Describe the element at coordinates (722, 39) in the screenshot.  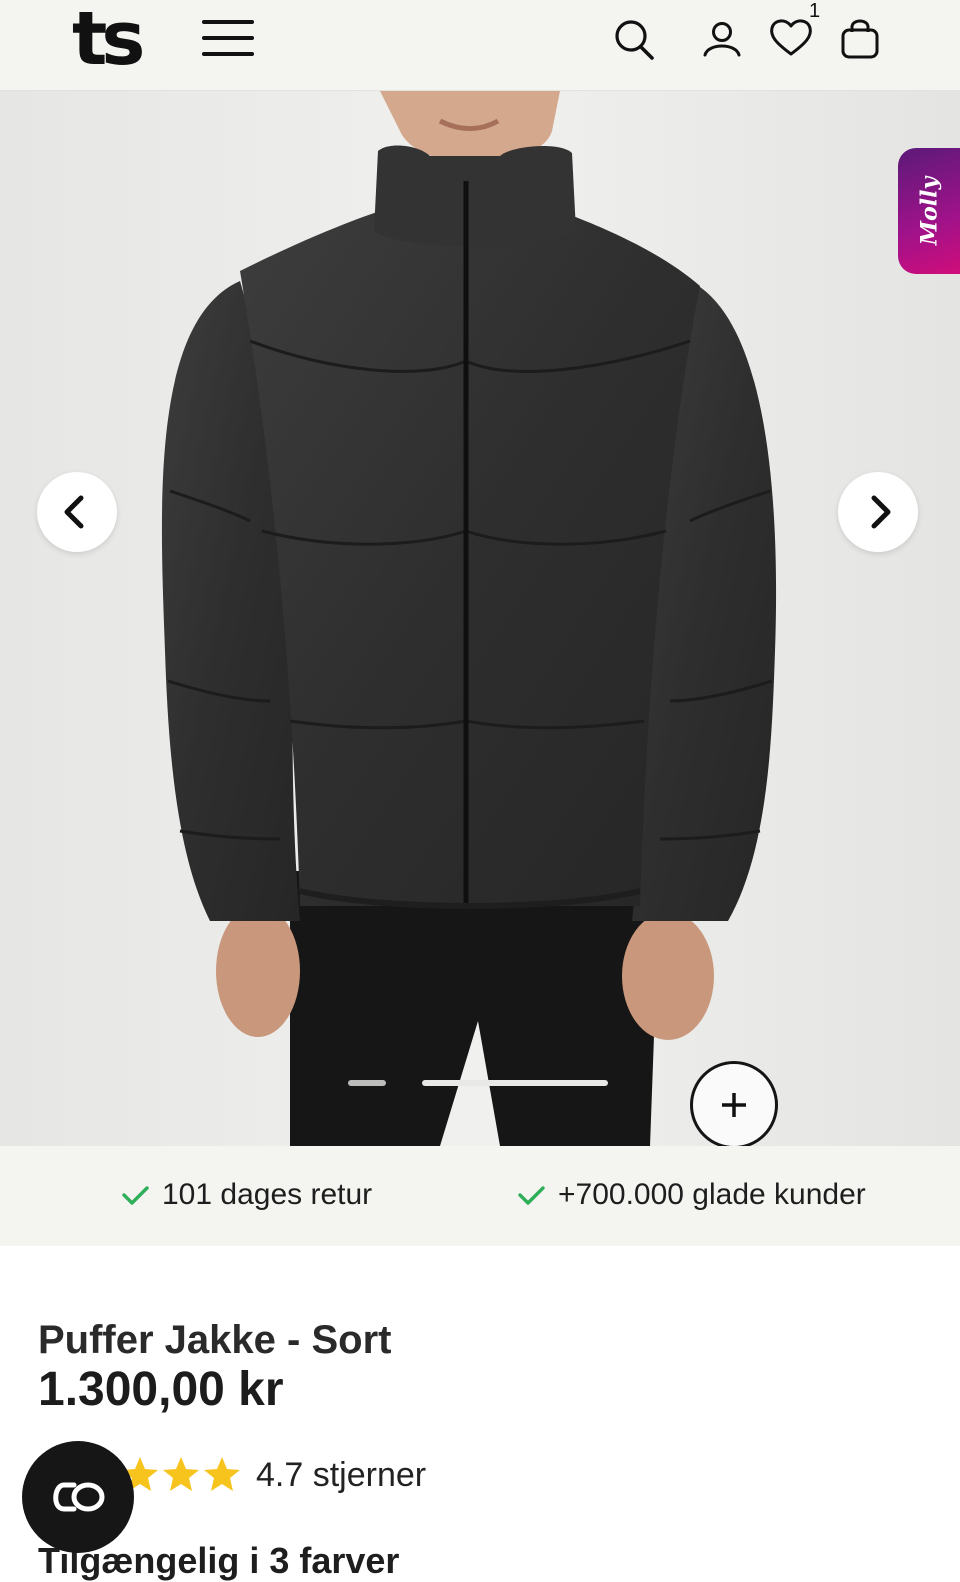
I see `account-icon` at that location.